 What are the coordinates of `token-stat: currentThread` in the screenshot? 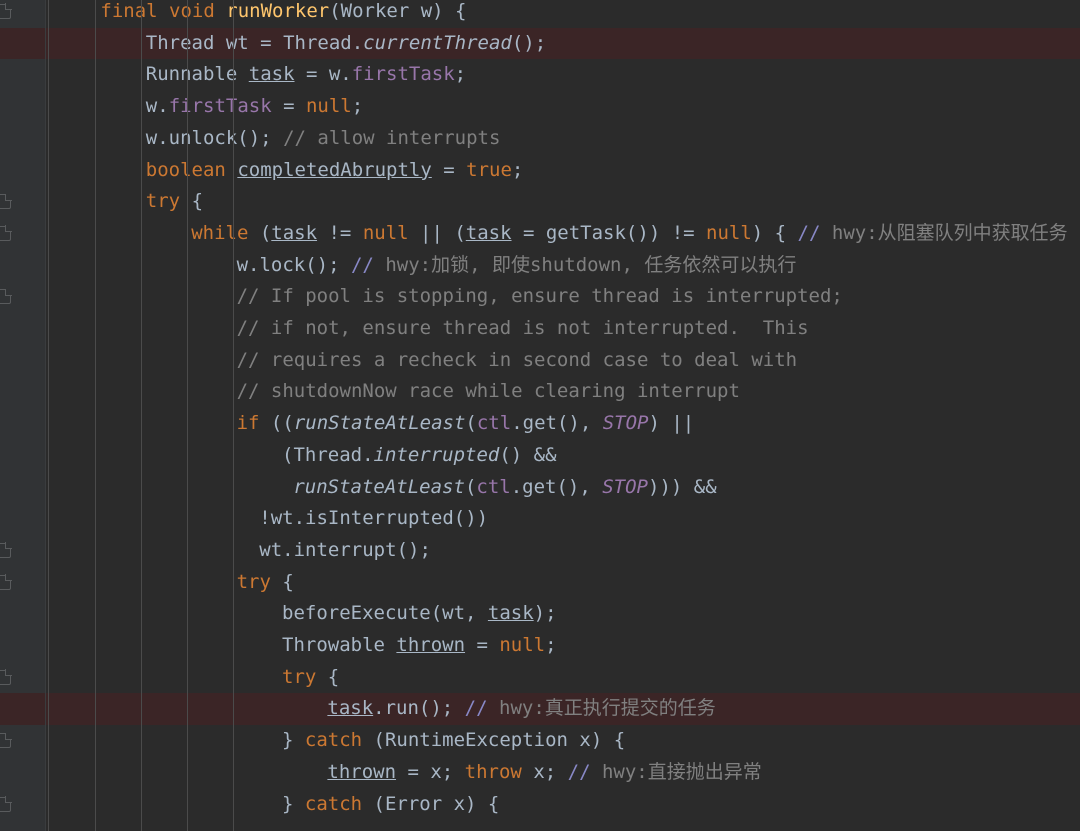 It's located at (437, 42).